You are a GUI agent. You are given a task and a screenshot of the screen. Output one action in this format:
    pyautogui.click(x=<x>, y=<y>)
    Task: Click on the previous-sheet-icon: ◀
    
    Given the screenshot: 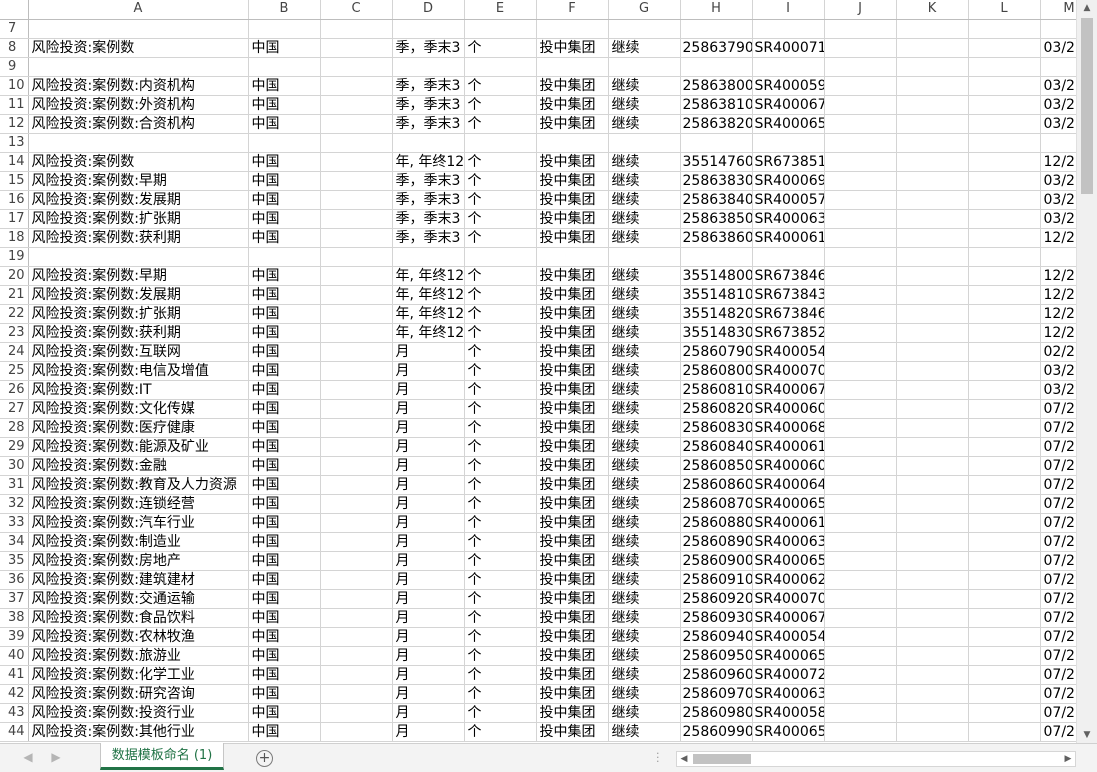 What is the action you would take?
    pyautogui.click(x=28, y=757)
    